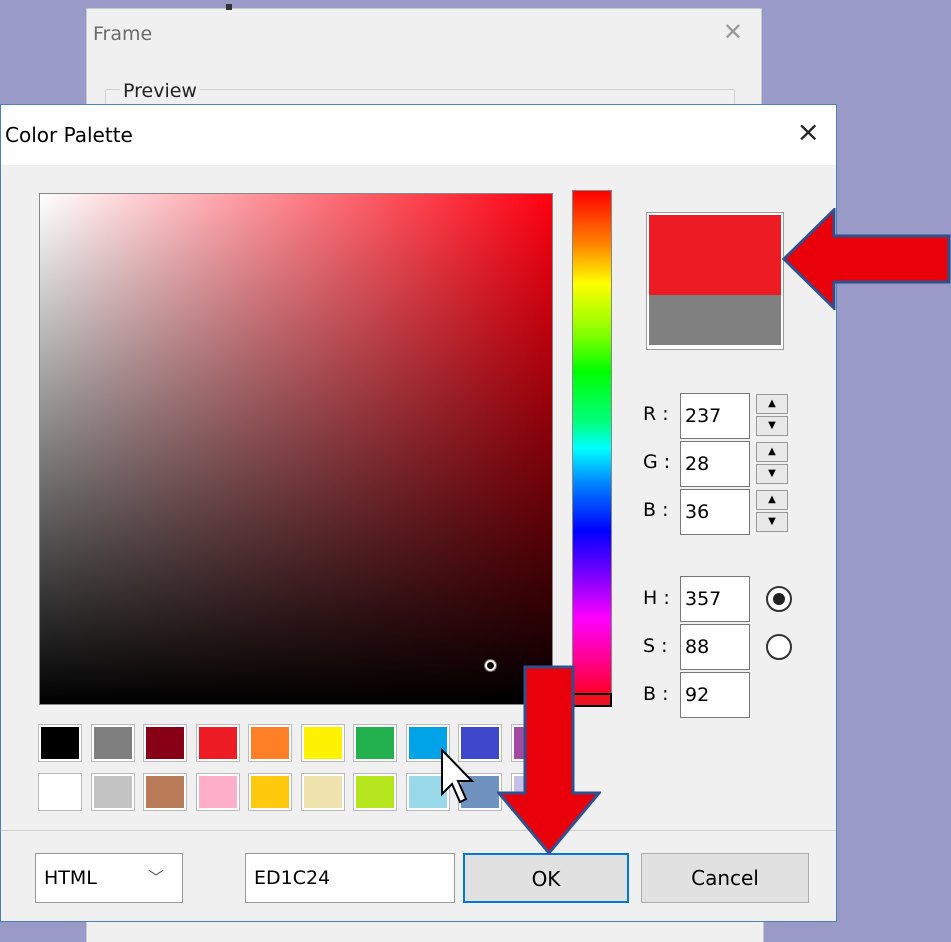 This screenshot has height=942, width=951. What do you see at coordinates (549, 760) in the screenshot?
I see `annotation-arrow-down-icon` at bounding box center [549, 760].